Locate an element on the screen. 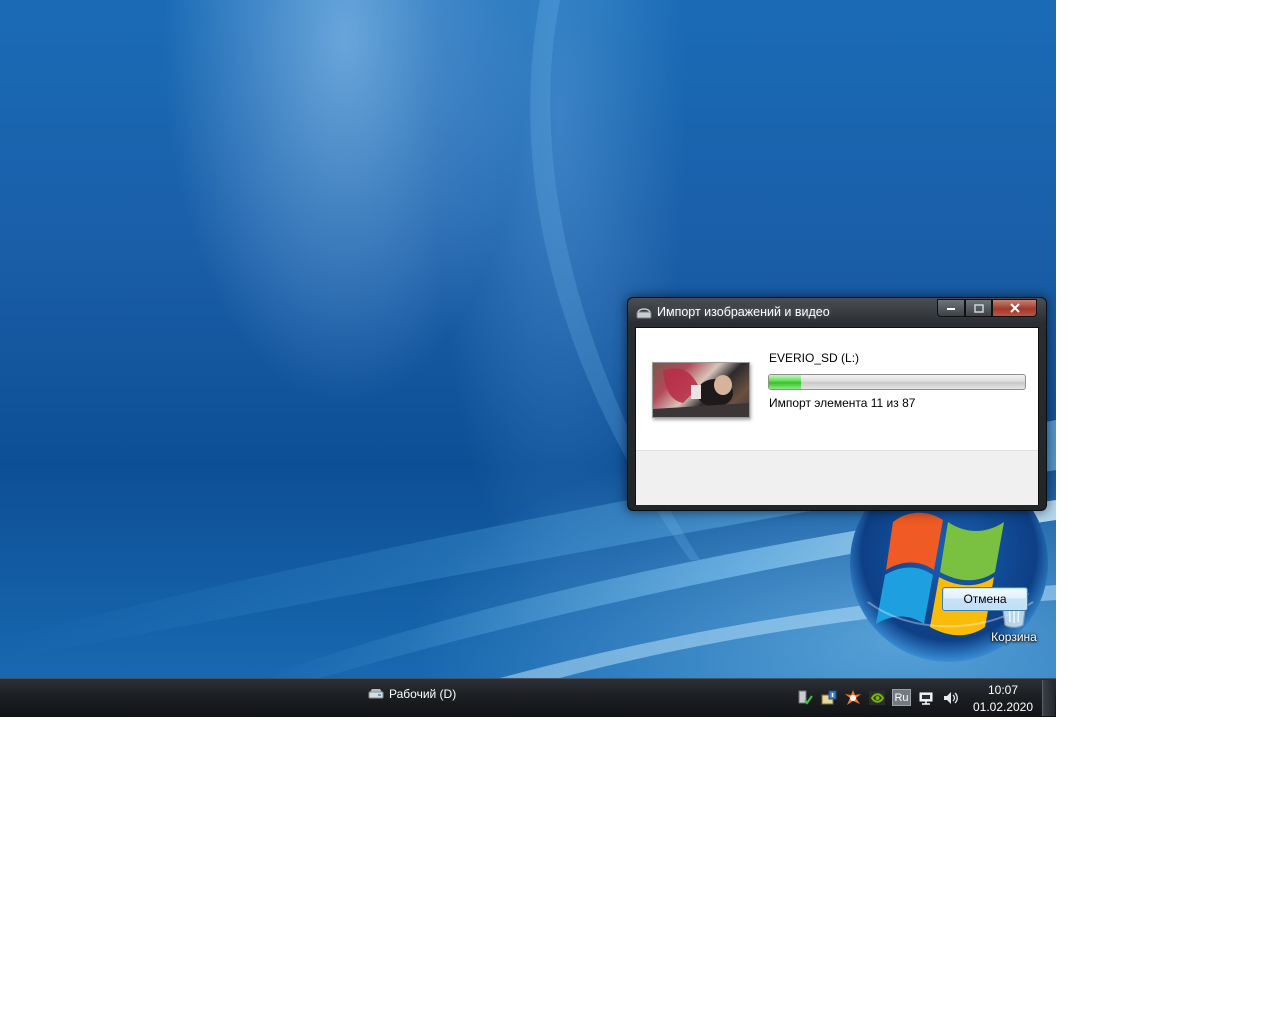 The width and height of the screenshot is (1280, 1024). maximize-button is located at coordinates (978, 308).